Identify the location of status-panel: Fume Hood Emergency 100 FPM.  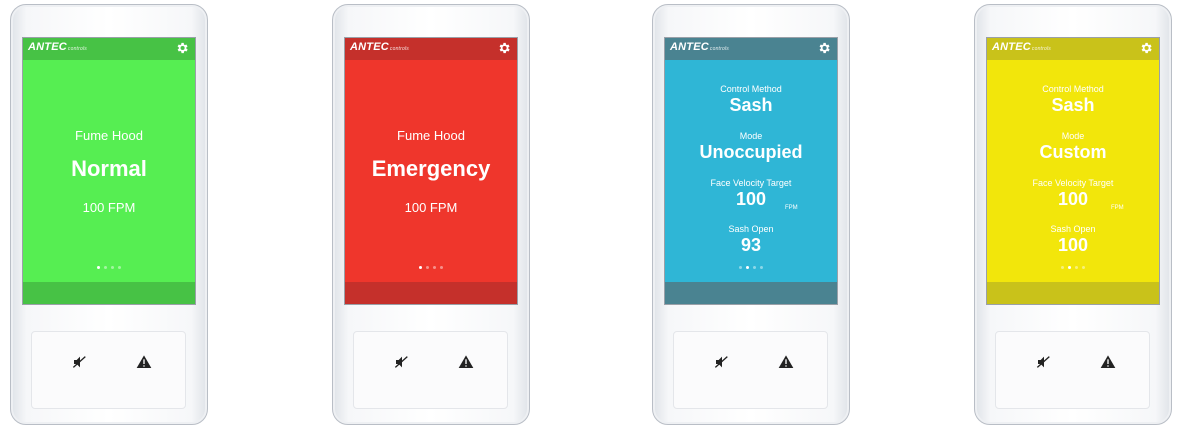
(431, 171).